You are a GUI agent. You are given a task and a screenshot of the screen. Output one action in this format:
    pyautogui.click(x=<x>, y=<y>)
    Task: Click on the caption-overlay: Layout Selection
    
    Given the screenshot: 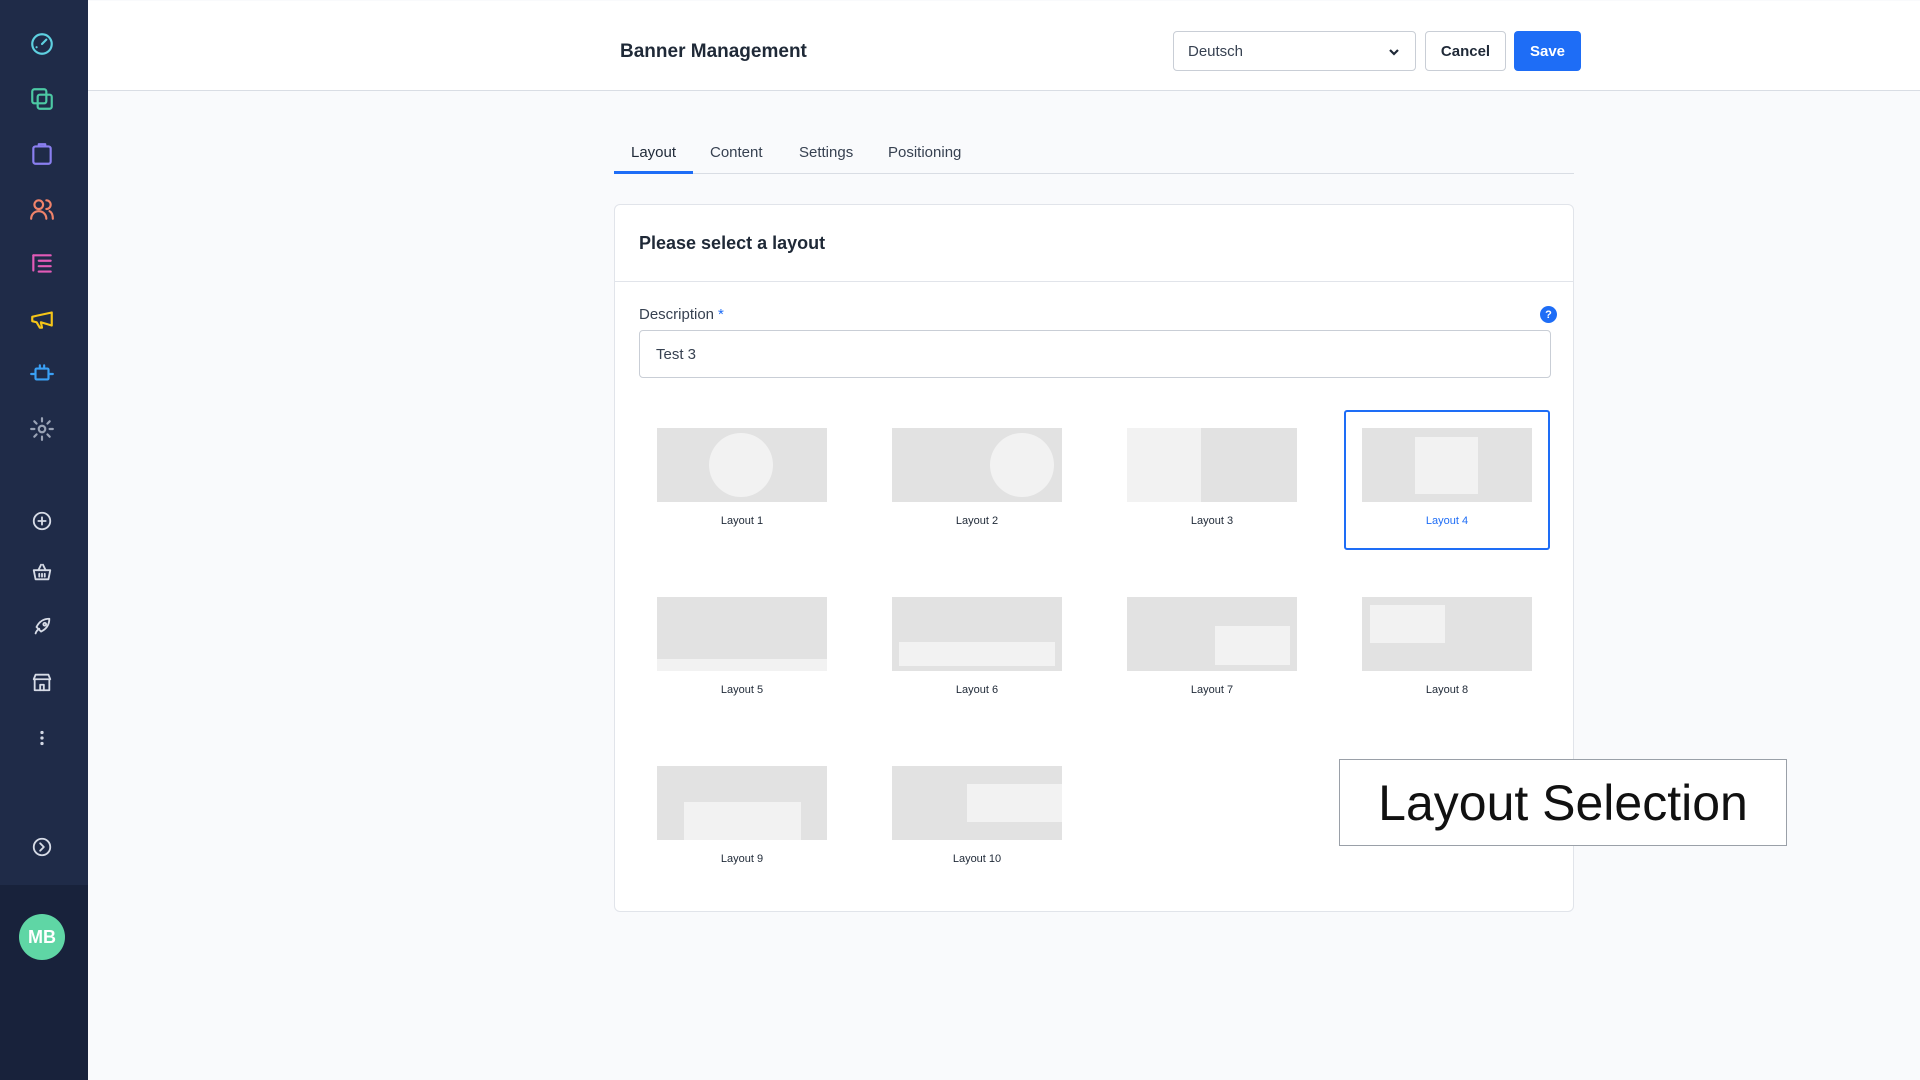 What is the action you would take?
    pyautogui.click(x=1563, y=802)
    